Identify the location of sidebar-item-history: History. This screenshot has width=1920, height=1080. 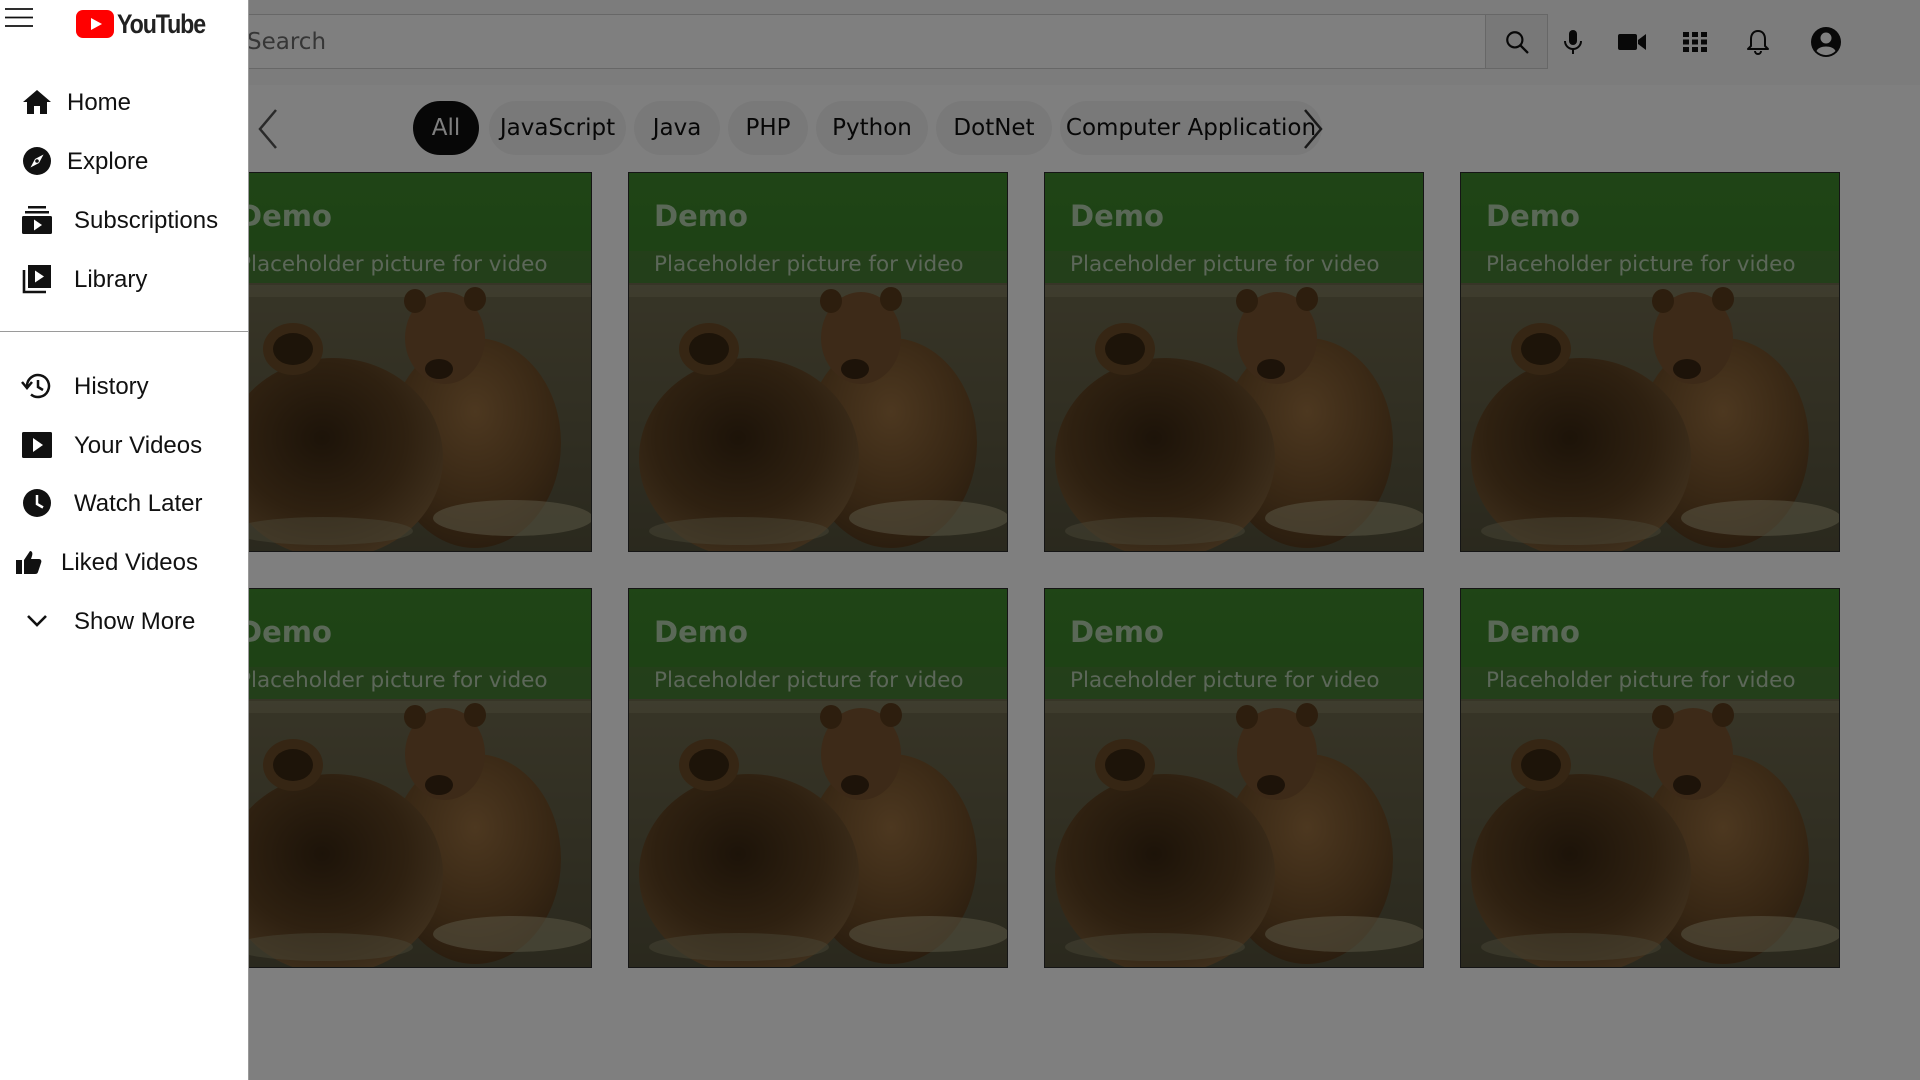
(124, 386).